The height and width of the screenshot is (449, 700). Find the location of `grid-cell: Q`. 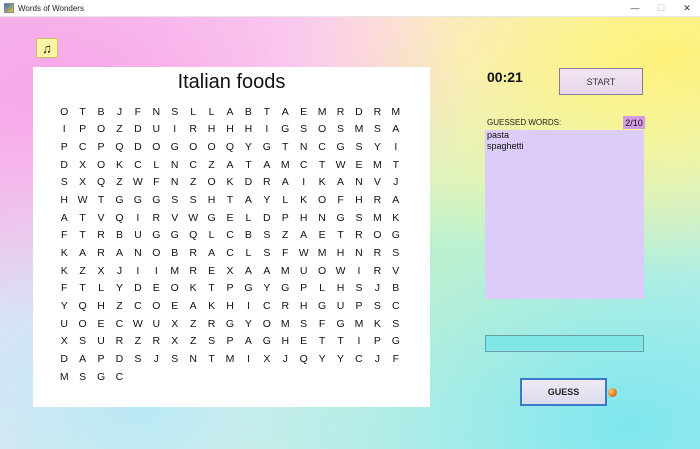

grid-cell: Q is located at coordinates (119, 147).